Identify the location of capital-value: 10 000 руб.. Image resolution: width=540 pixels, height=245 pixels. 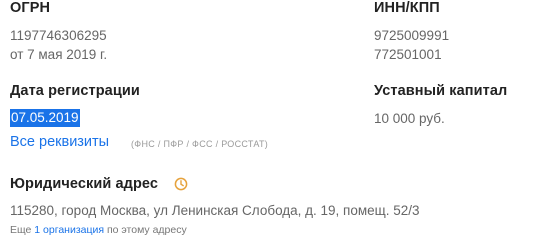
(409, 118).